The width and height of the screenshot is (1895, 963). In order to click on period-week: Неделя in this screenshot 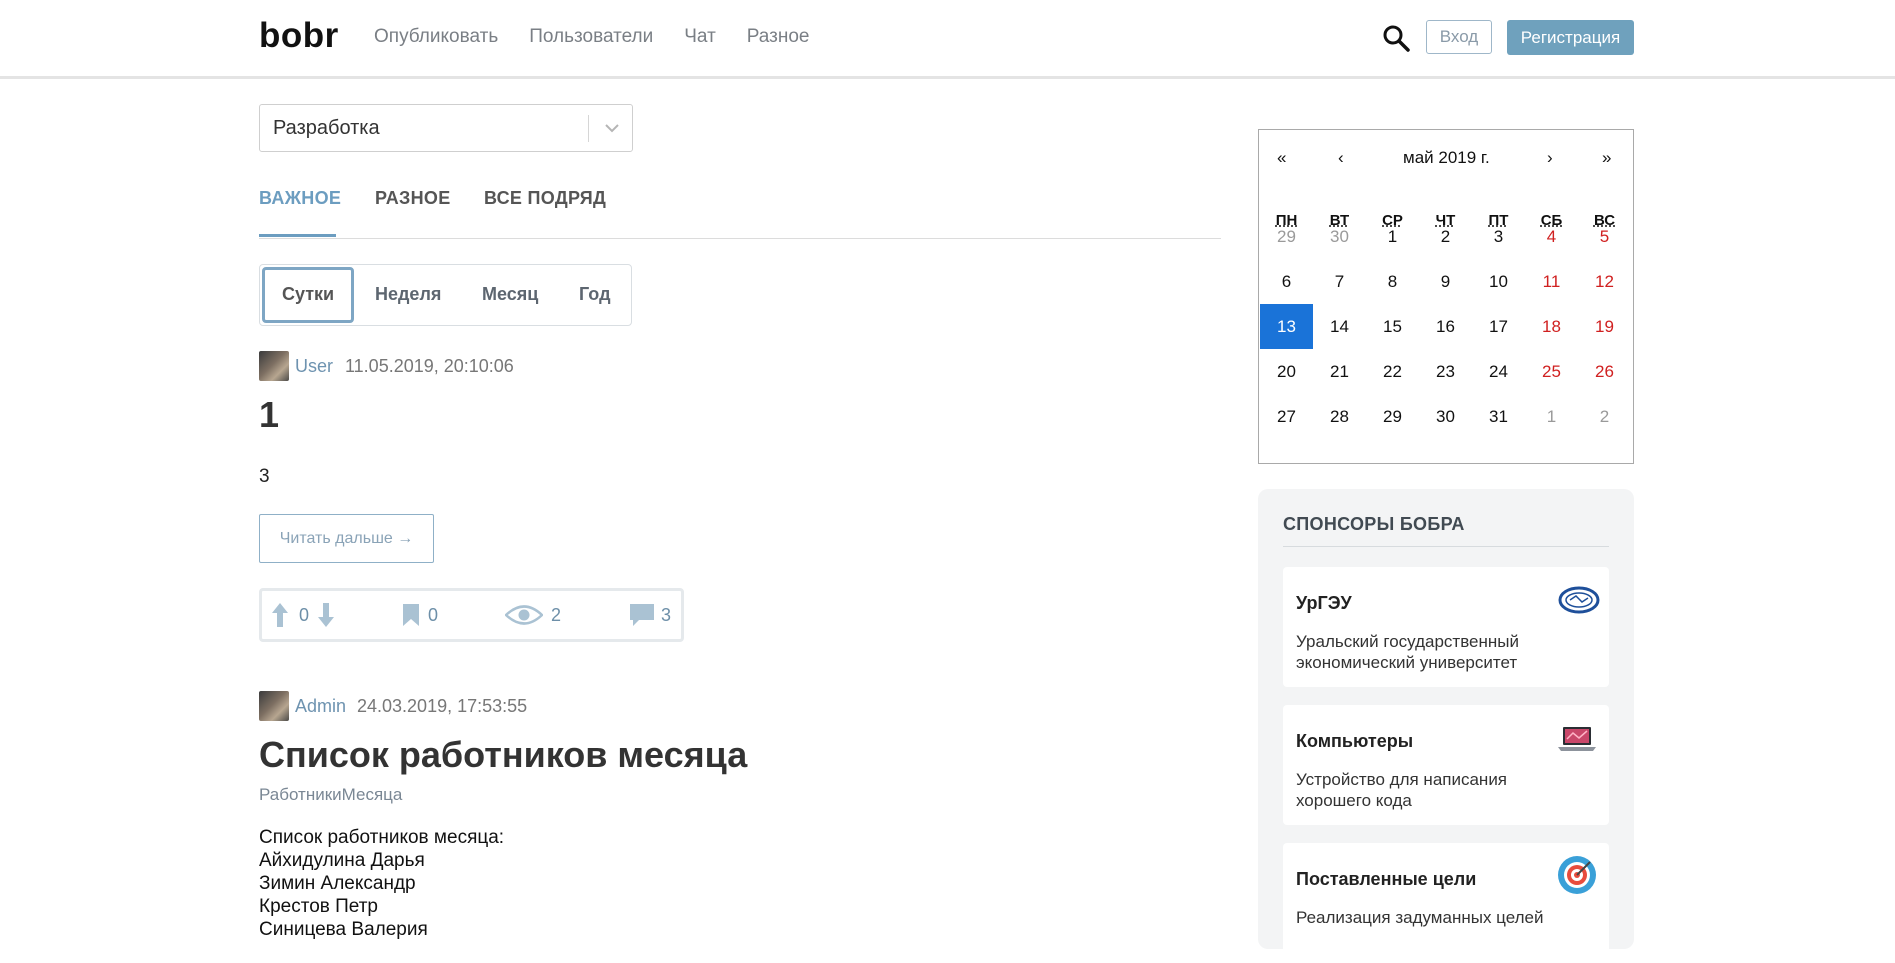, I will do `click(408, 294)`.